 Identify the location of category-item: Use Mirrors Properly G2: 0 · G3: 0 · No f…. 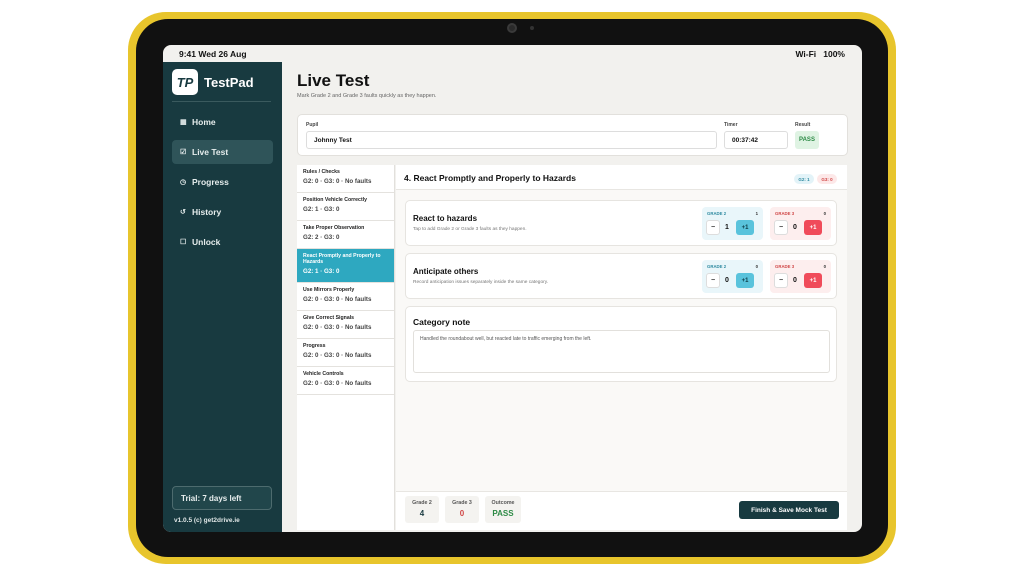
(345, 297).